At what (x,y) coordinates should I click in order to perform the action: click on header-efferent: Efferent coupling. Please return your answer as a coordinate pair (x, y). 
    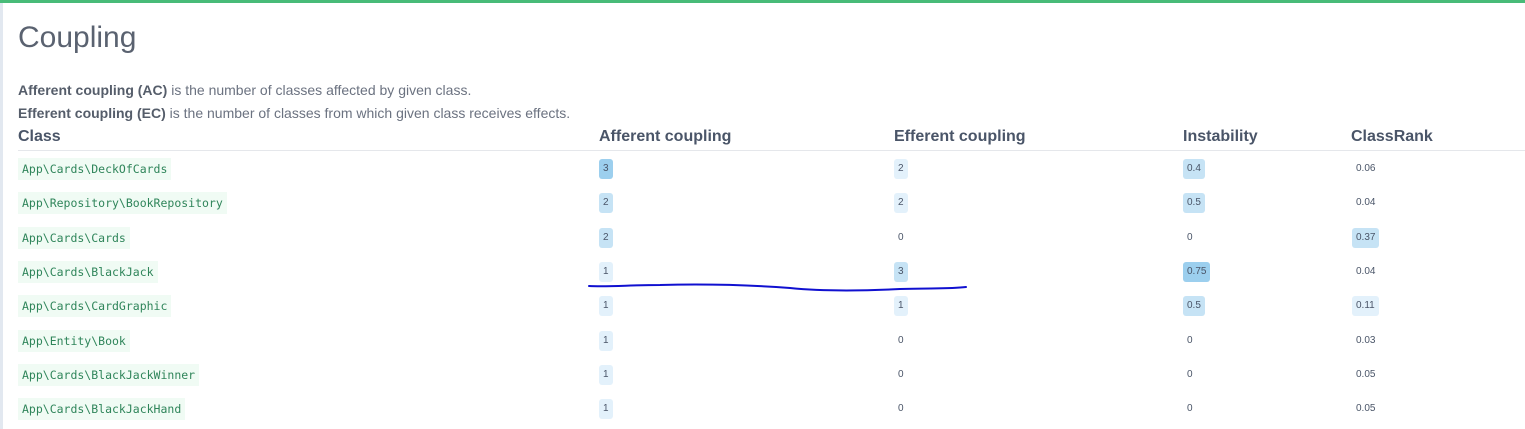
    Looking at the image, I should click on (960, 137).